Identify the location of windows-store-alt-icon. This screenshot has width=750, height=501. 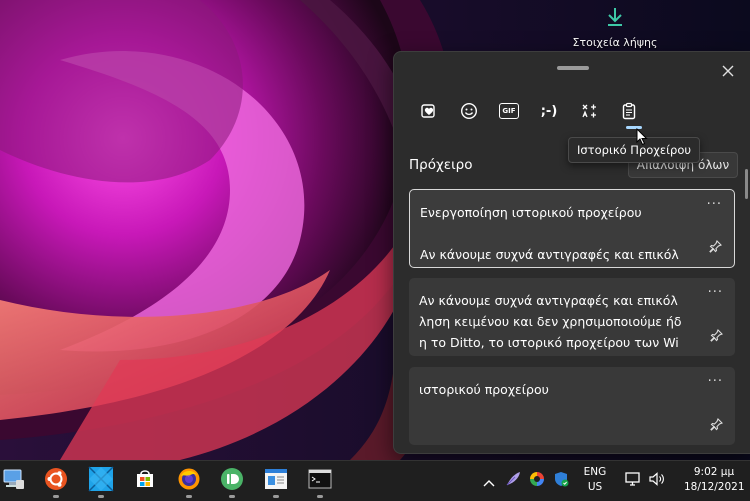
(101, 481).